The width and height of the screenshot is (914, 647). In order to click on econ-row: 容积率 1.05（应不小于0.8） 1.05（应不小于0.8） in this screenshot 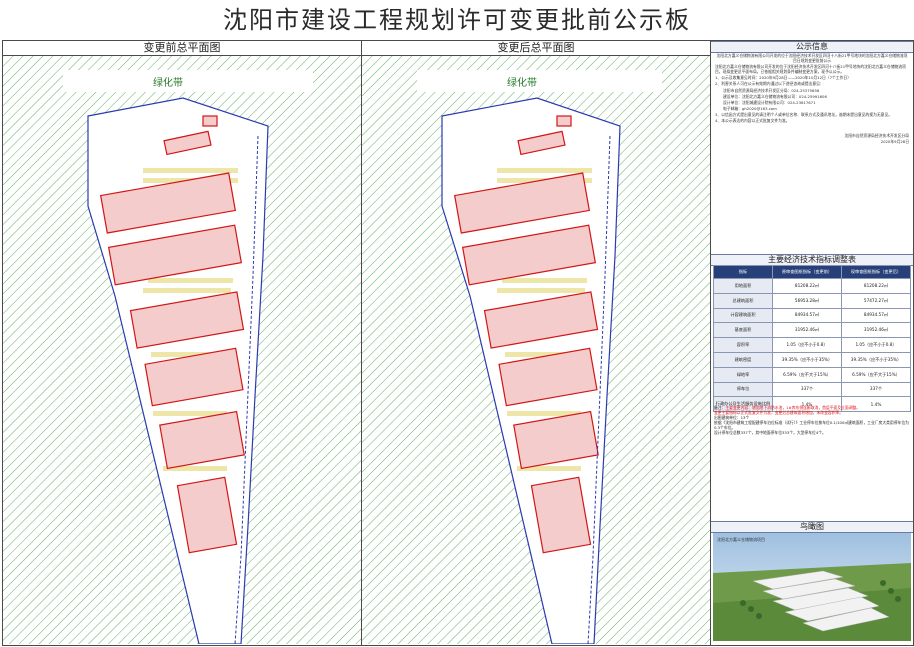, I will do `click(812, 345)`.